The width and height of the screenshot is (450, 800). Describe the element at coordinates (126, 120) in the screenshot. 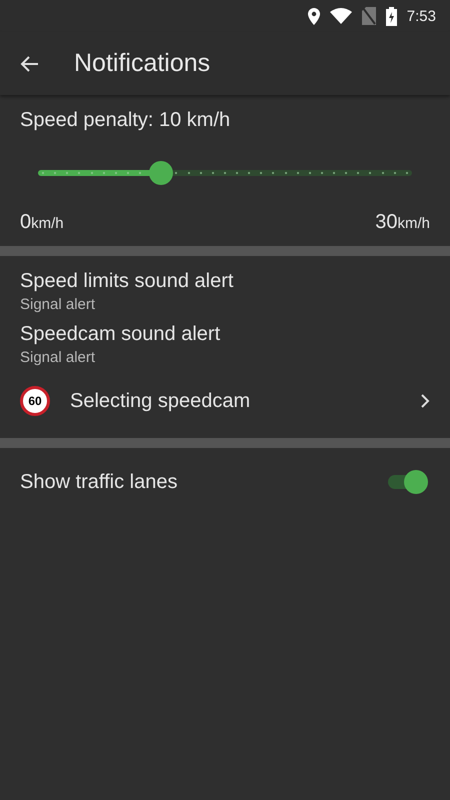

I see `slider-label: Speed penalty: 10 km/h` at that location.